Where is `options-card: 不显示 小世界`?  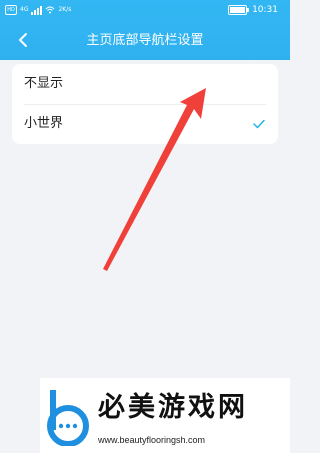
options-card: 不显示 小世界 is located at coordinates (145, 104).